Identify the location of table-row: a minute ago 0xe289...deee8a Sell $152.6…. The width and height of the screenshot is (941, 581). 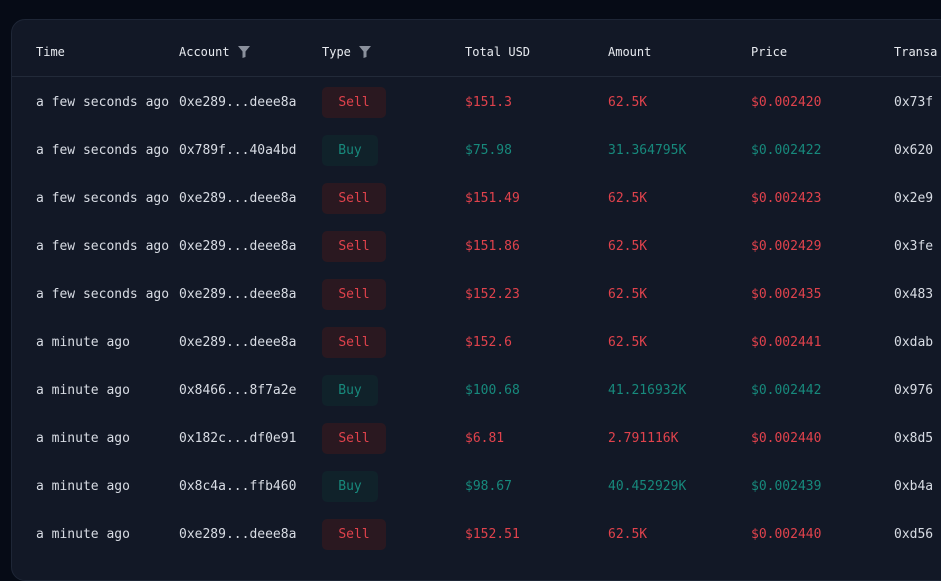
(476, 342).